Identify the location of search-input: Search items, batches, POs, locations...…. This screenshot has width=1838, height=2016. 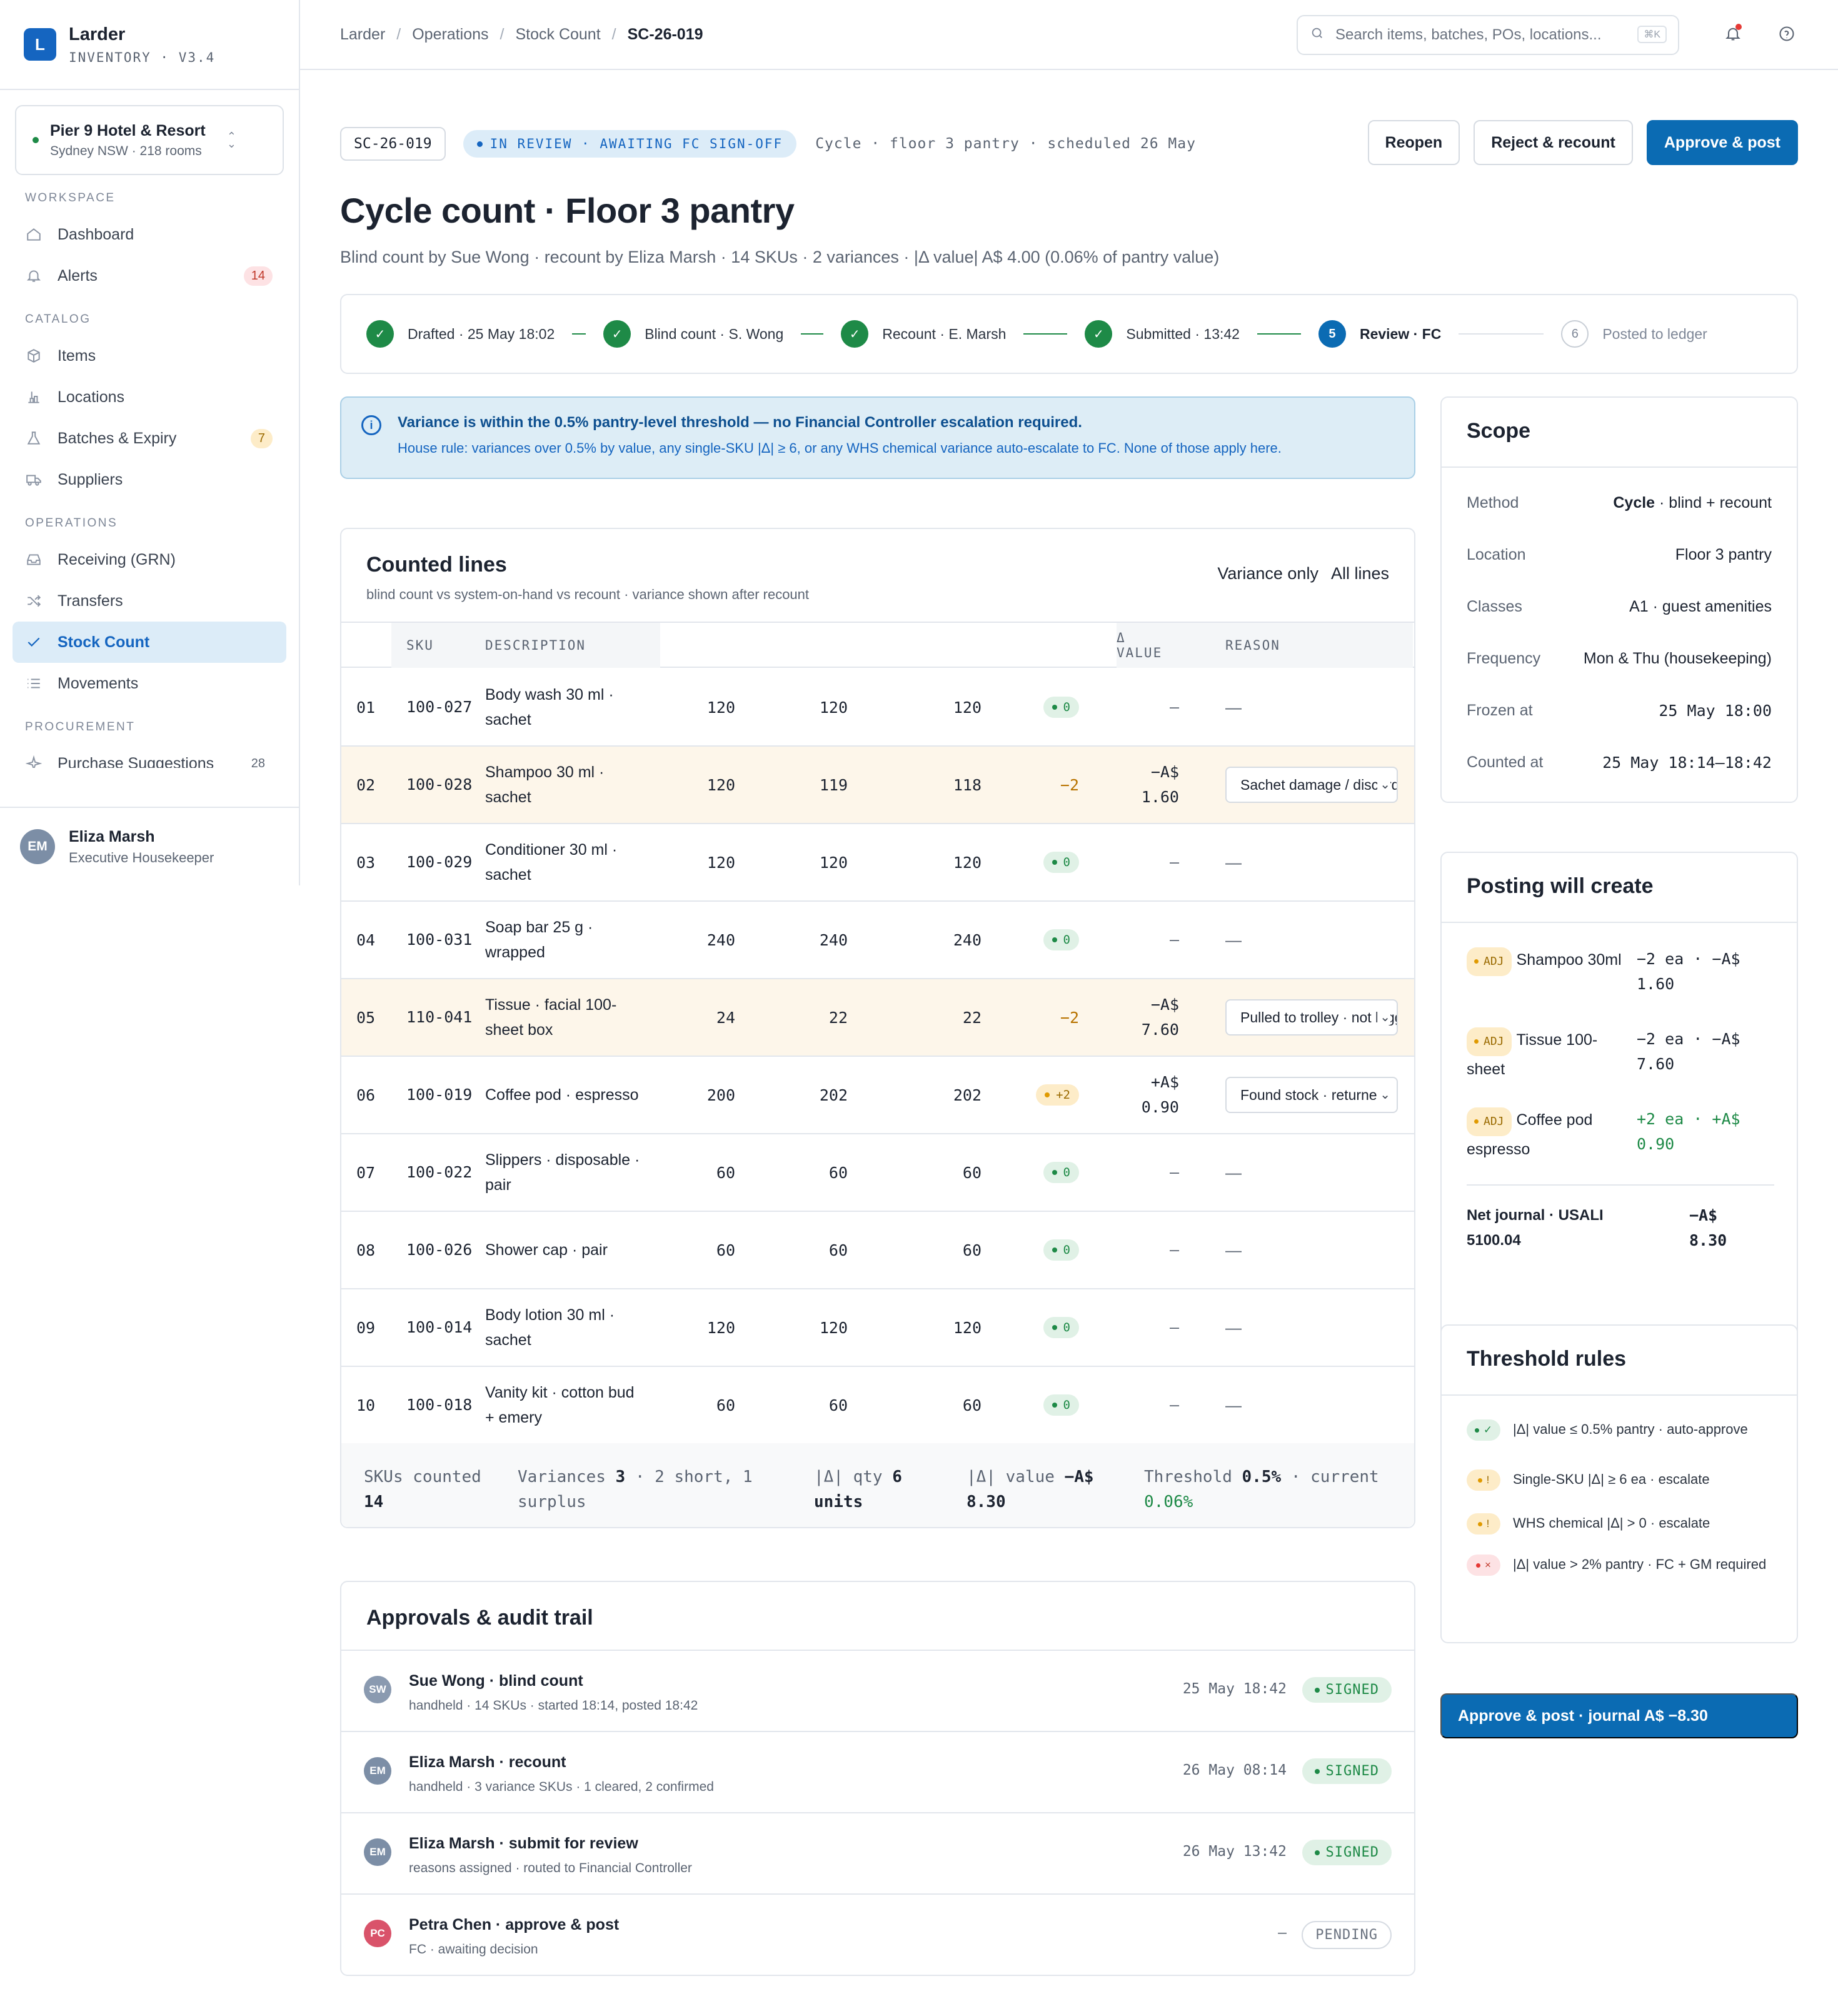
(1488, 35).